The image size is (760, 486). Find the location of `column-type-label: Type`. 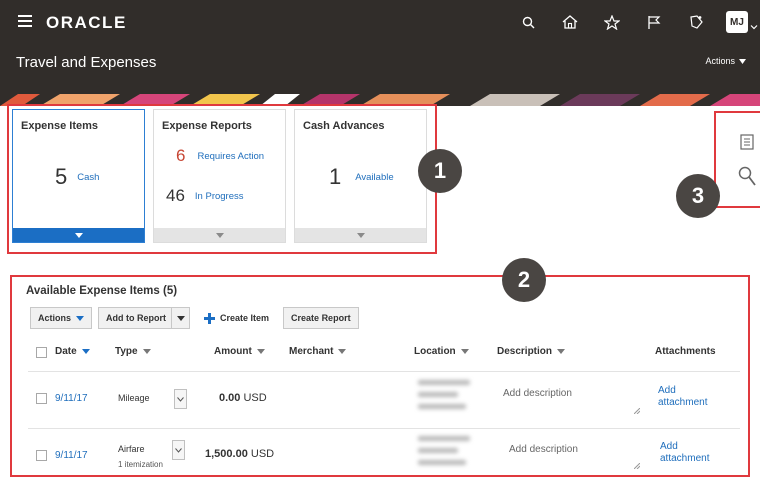

column-type-label: Type is located at coordinates (126, 351).